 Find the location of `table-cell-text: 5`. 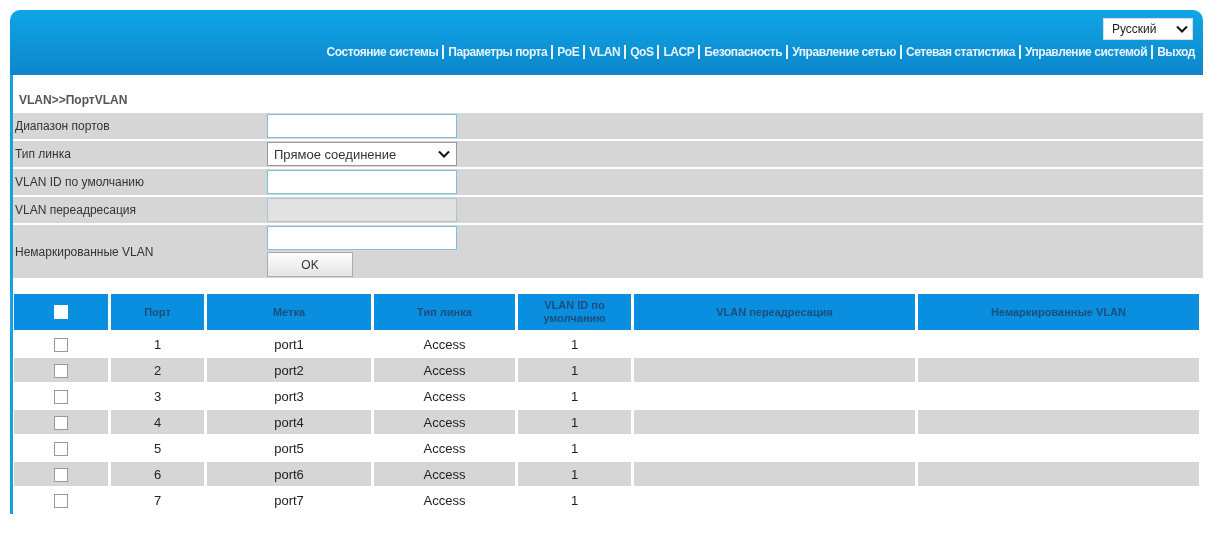

table-cell-text: 5 is located at coordinates (157, 448).